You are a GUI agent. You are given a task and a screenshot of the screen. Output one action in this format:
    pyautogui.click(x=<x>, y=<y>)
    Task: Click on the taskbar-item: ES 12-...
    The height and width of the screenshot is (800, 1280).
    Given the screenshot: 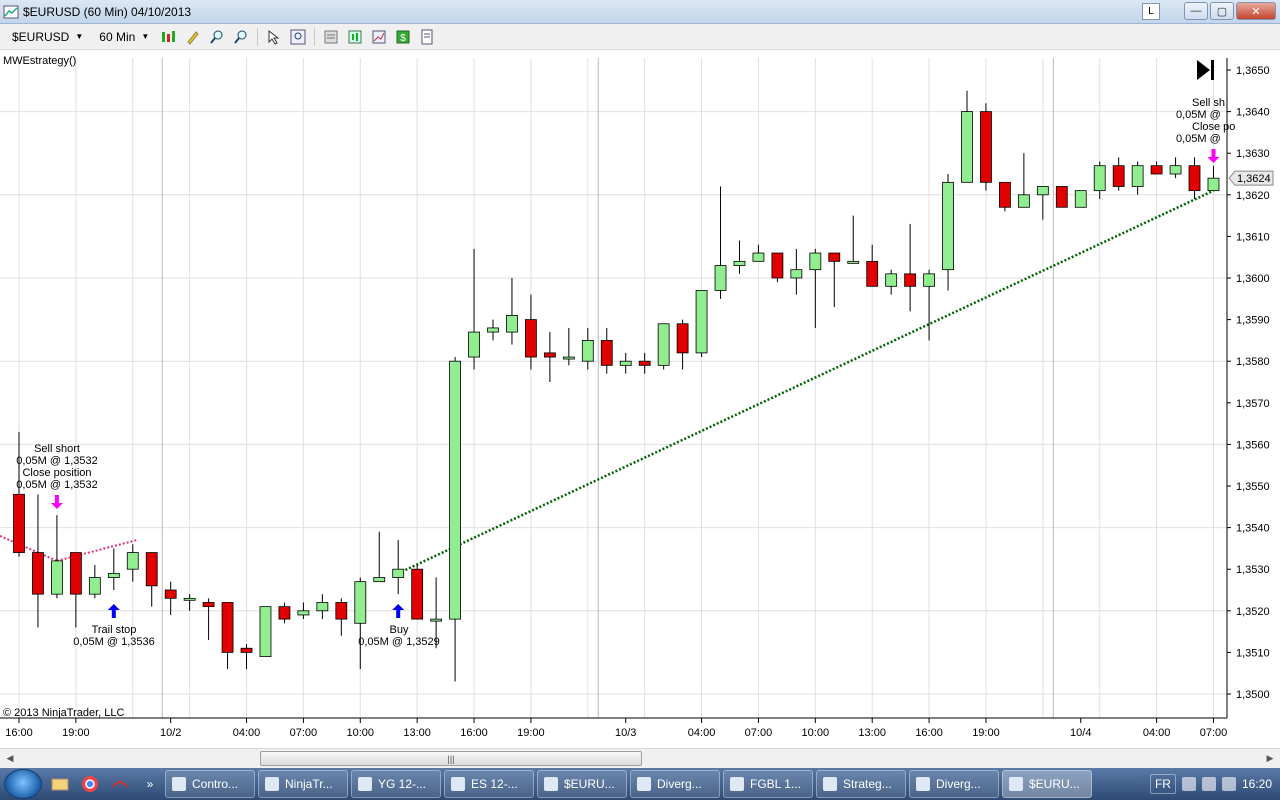 What is the action you would take?
    pyautogui.click(x=489, y=784)
    